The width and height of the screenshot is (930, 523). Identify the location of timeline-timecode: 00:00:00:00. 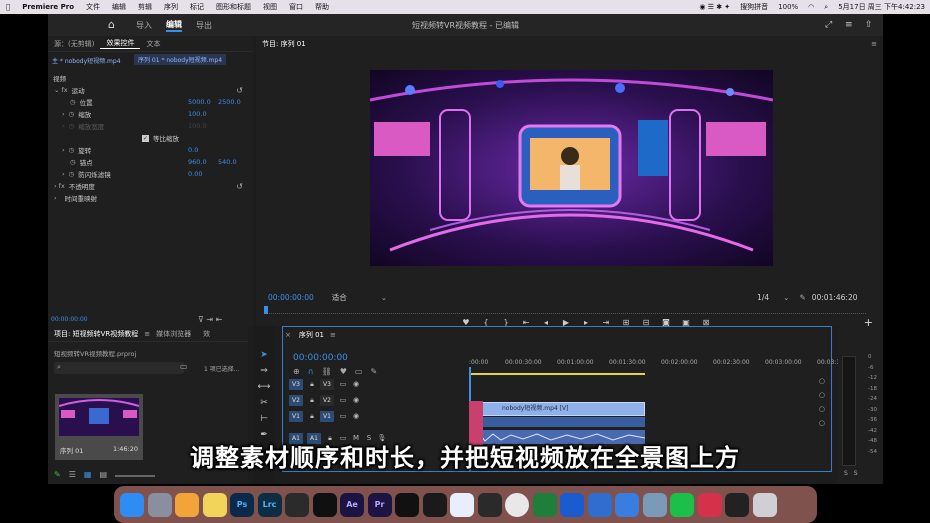
(320, 358).